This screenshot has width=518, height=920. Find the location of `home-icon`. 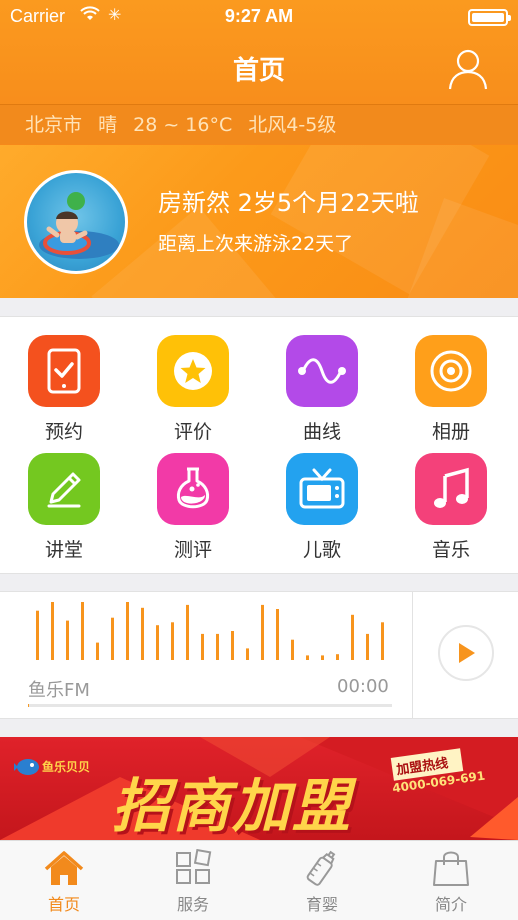

home-icon is located at coordinates (64, 868).